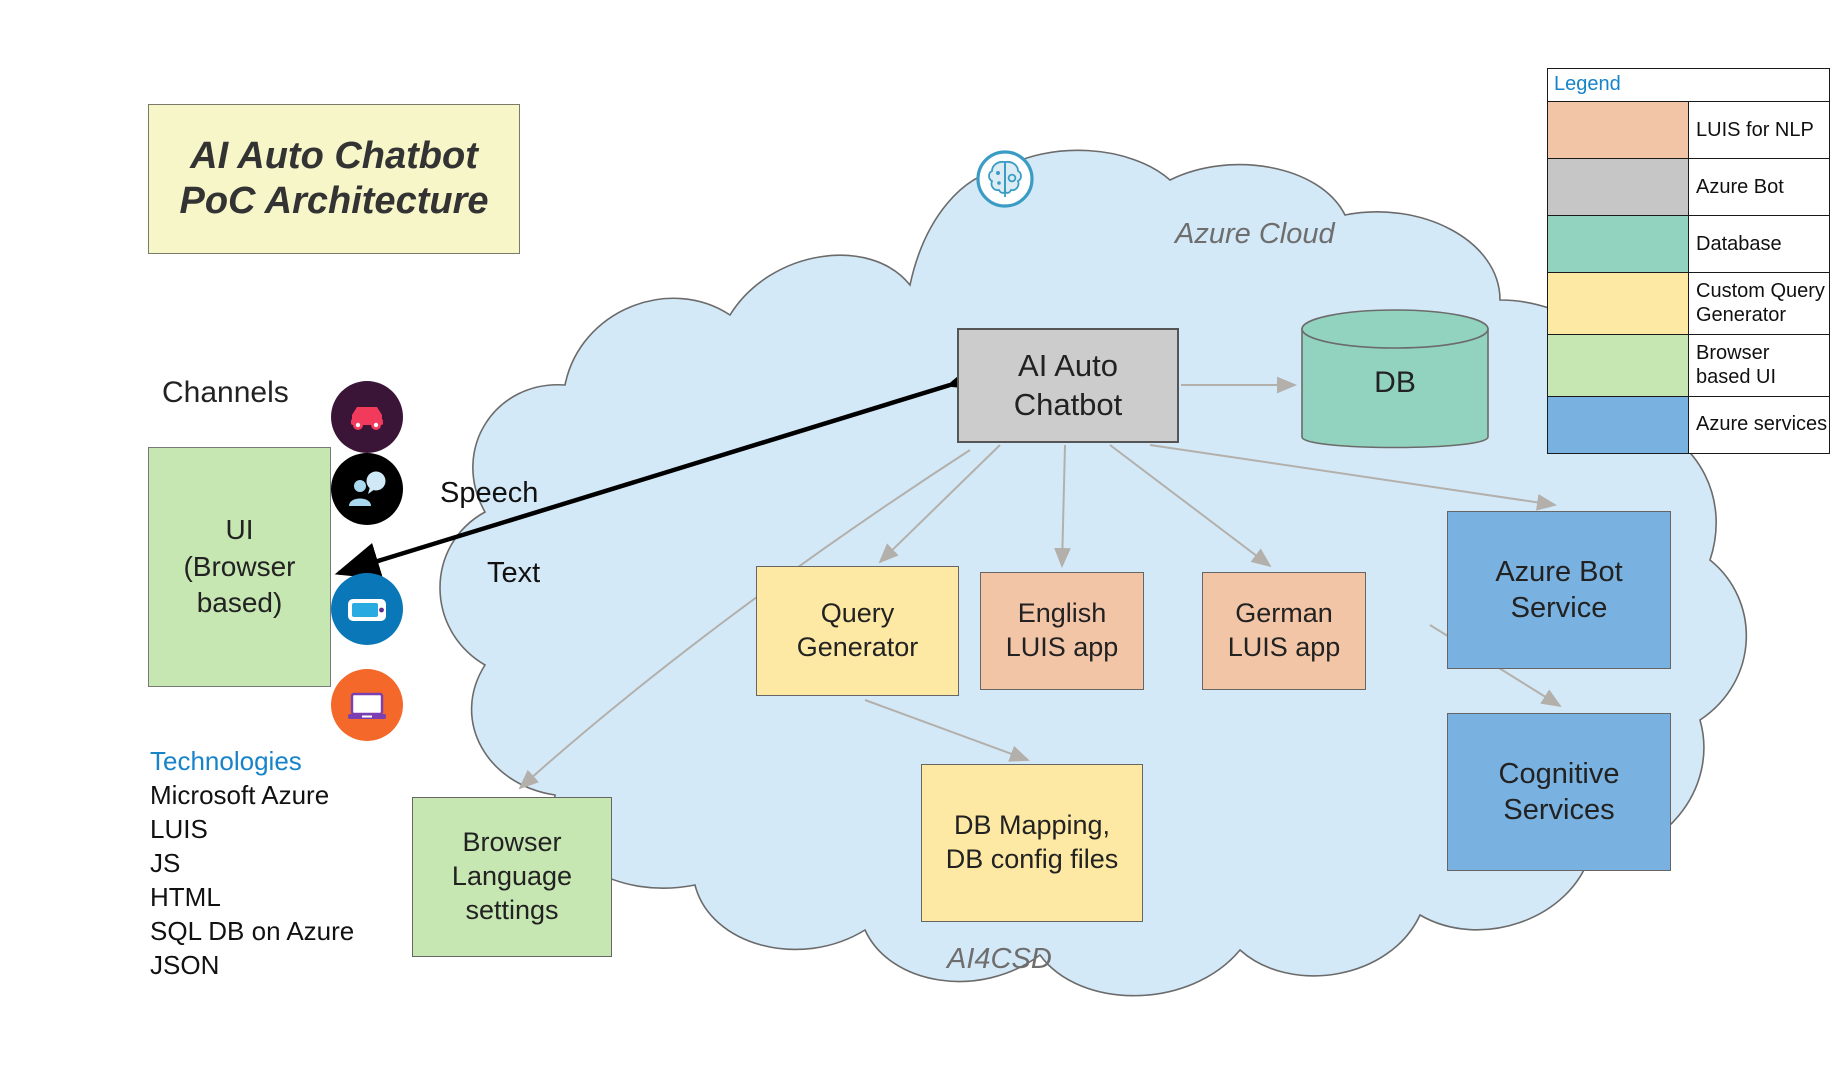 The width and height of the screenshot is (1847, 1067). I want to click on azure-bot-service-node: Azure Bot Service, so click(1559, 590).